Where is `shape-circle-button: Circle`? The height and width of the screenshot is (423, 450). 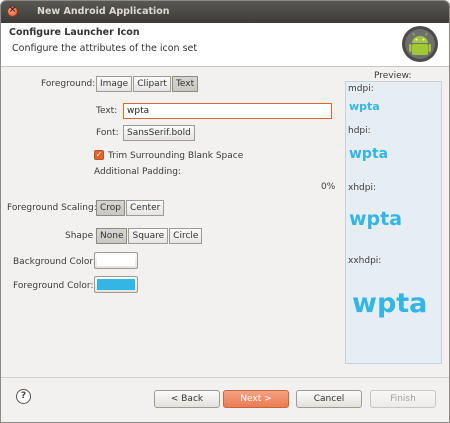
shape-circle-button: Circle is located at coordinates (186, 236).